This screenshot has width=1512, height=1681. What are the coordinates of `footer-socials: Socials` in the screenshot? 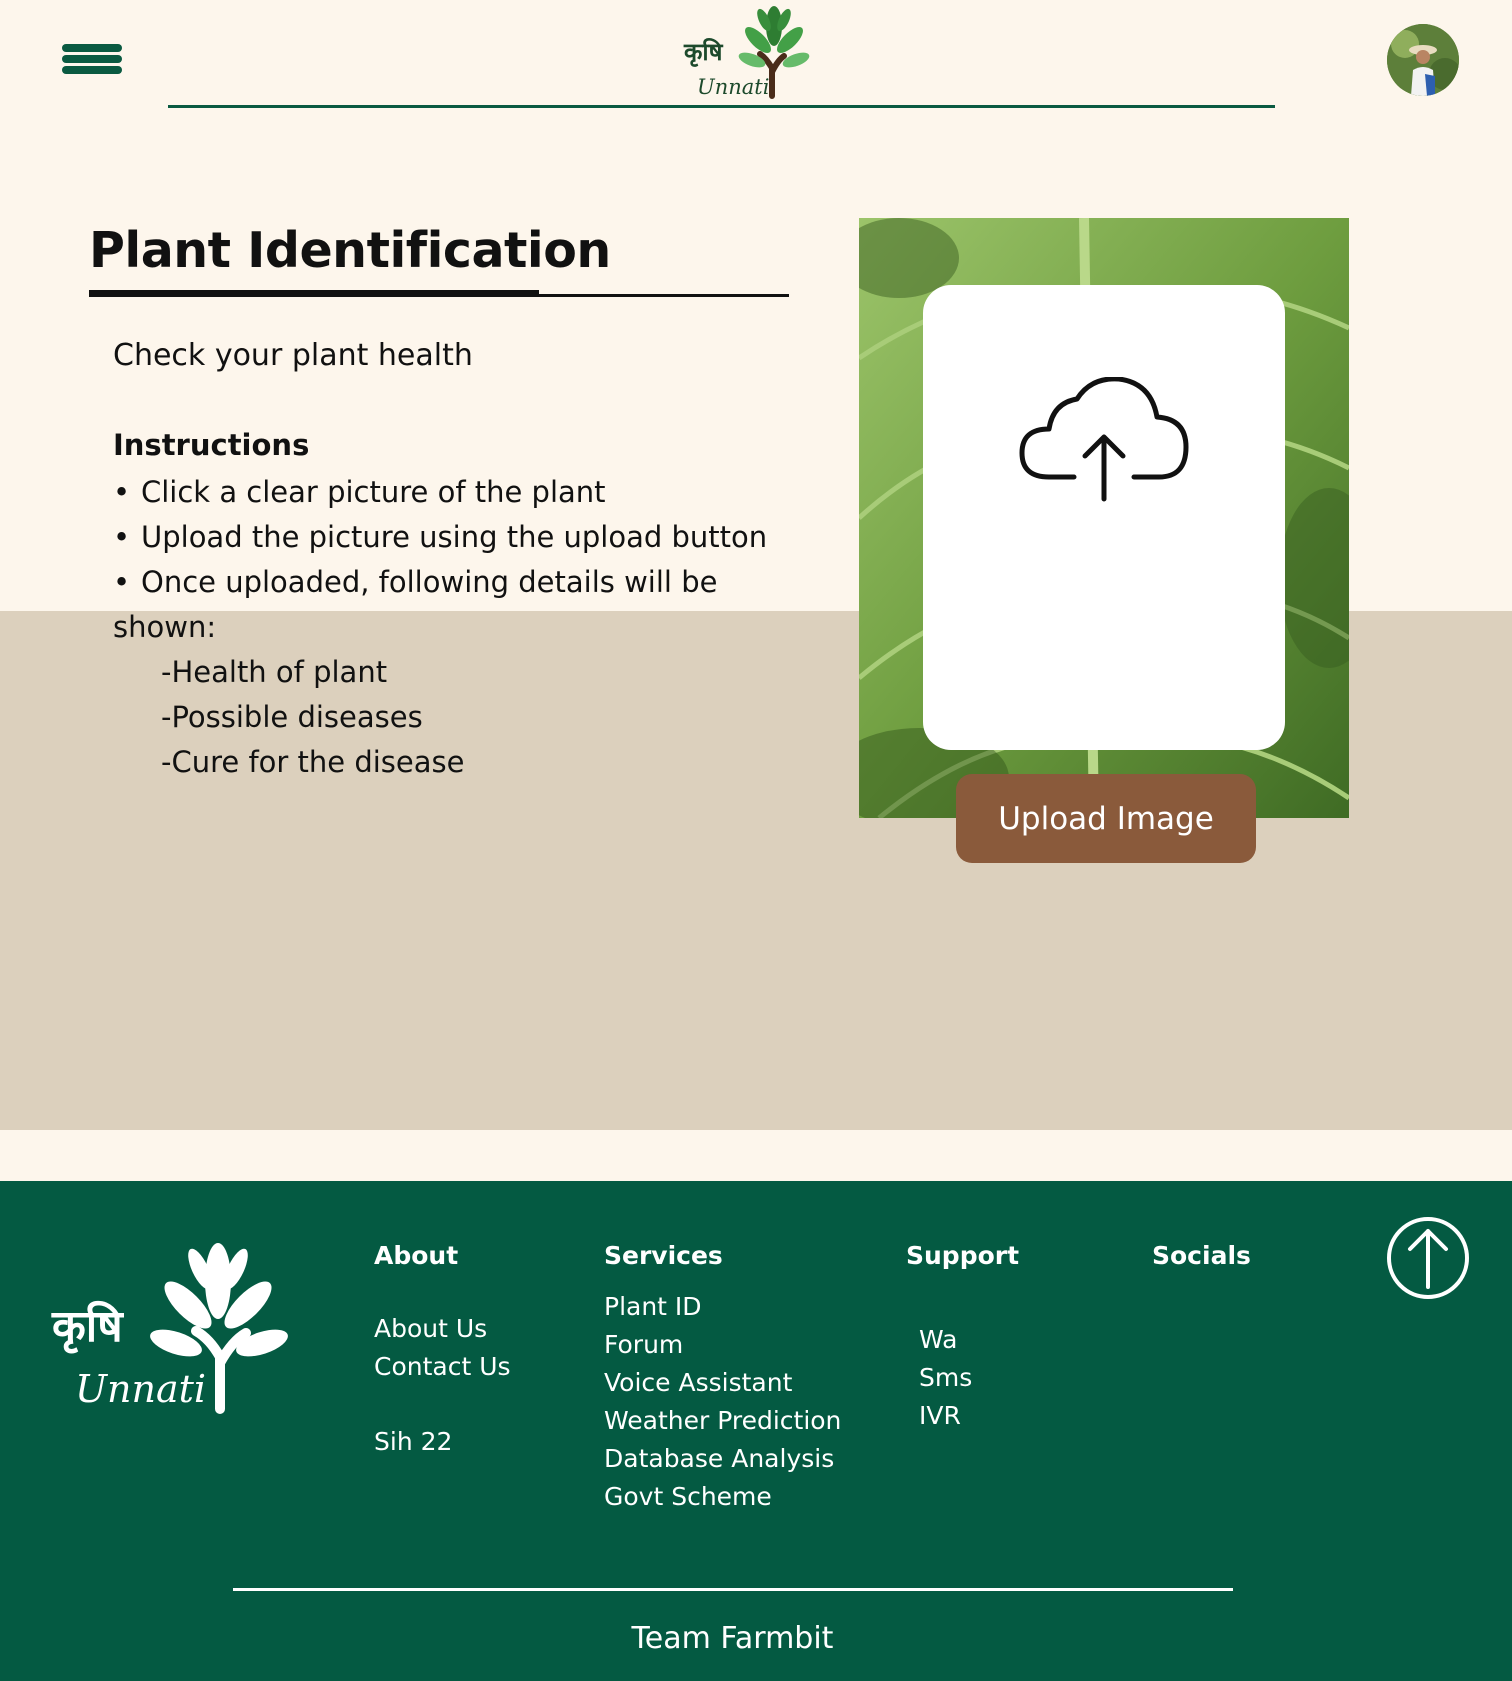 It's located at (1201, 1255).